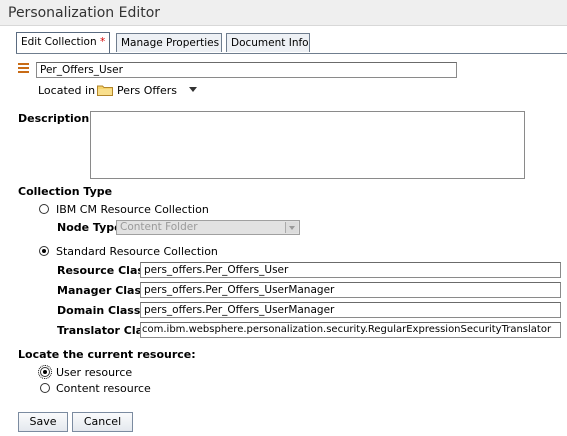 This screenshot has width=567, height=436. Describe the element at coordinates (45, 388) in the screenshot. I see `content-resource-radio` at that location.